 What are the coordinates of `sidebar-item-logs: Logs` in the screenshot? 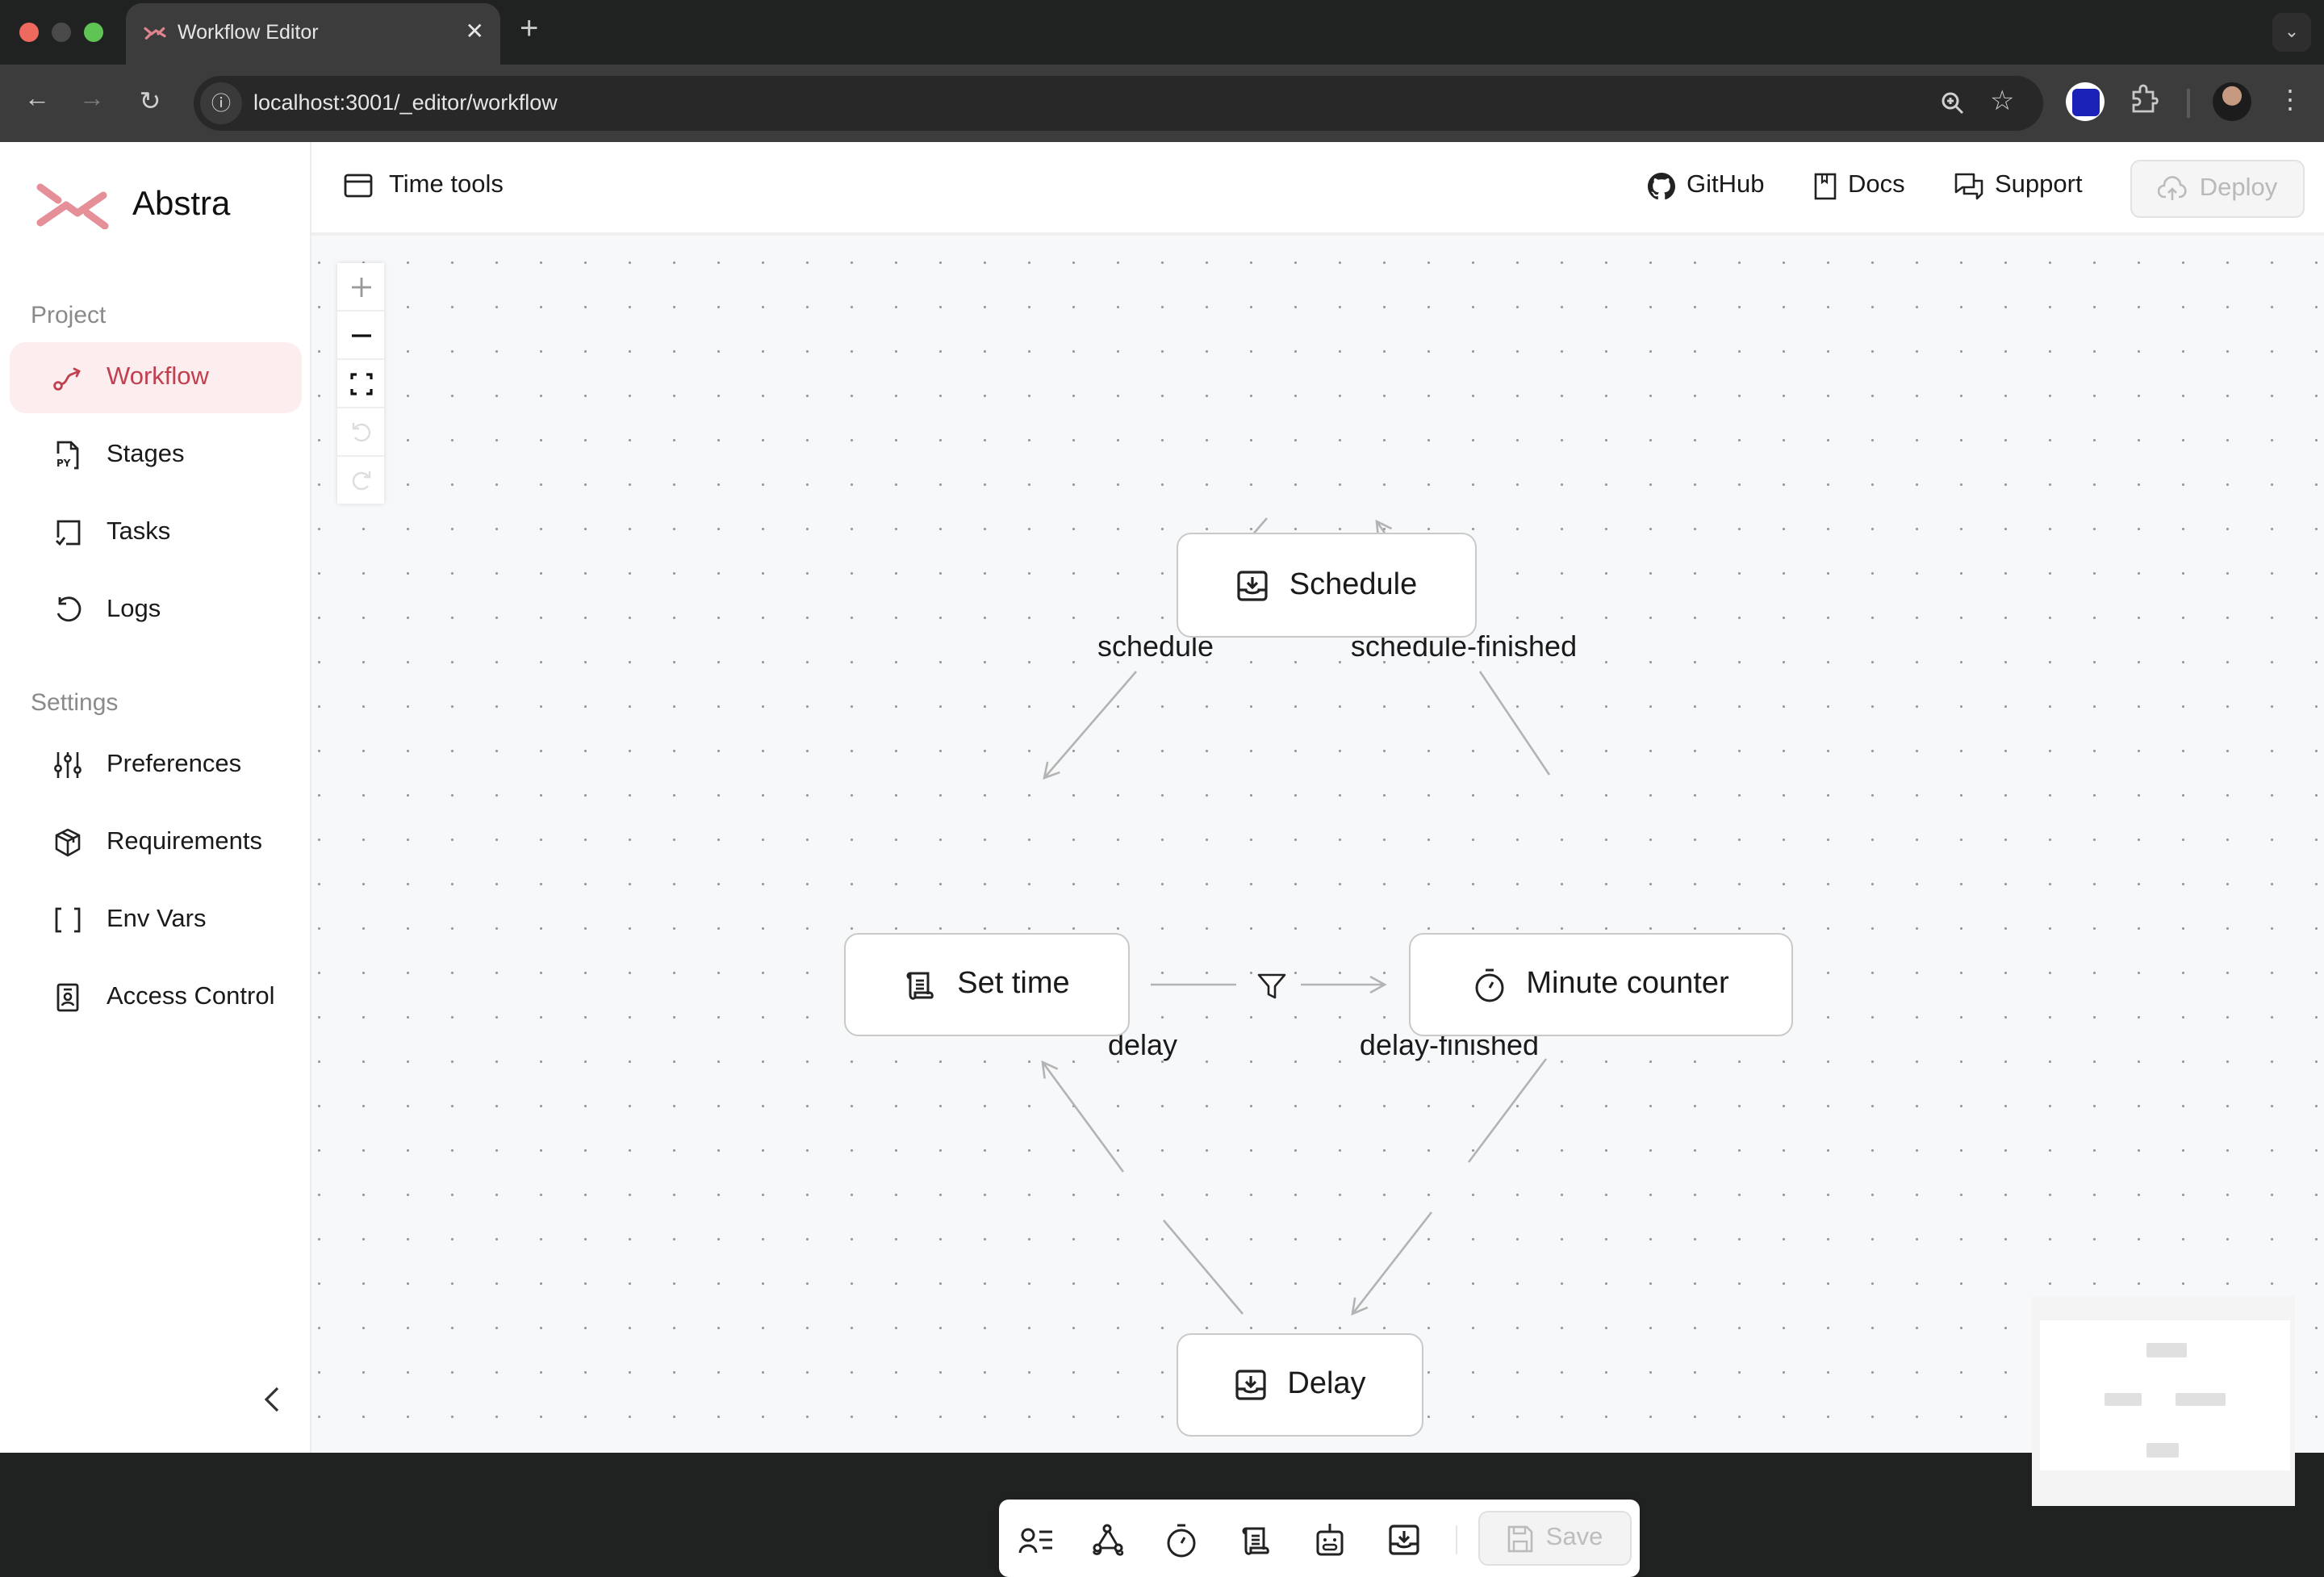 It's located at (156, 610).